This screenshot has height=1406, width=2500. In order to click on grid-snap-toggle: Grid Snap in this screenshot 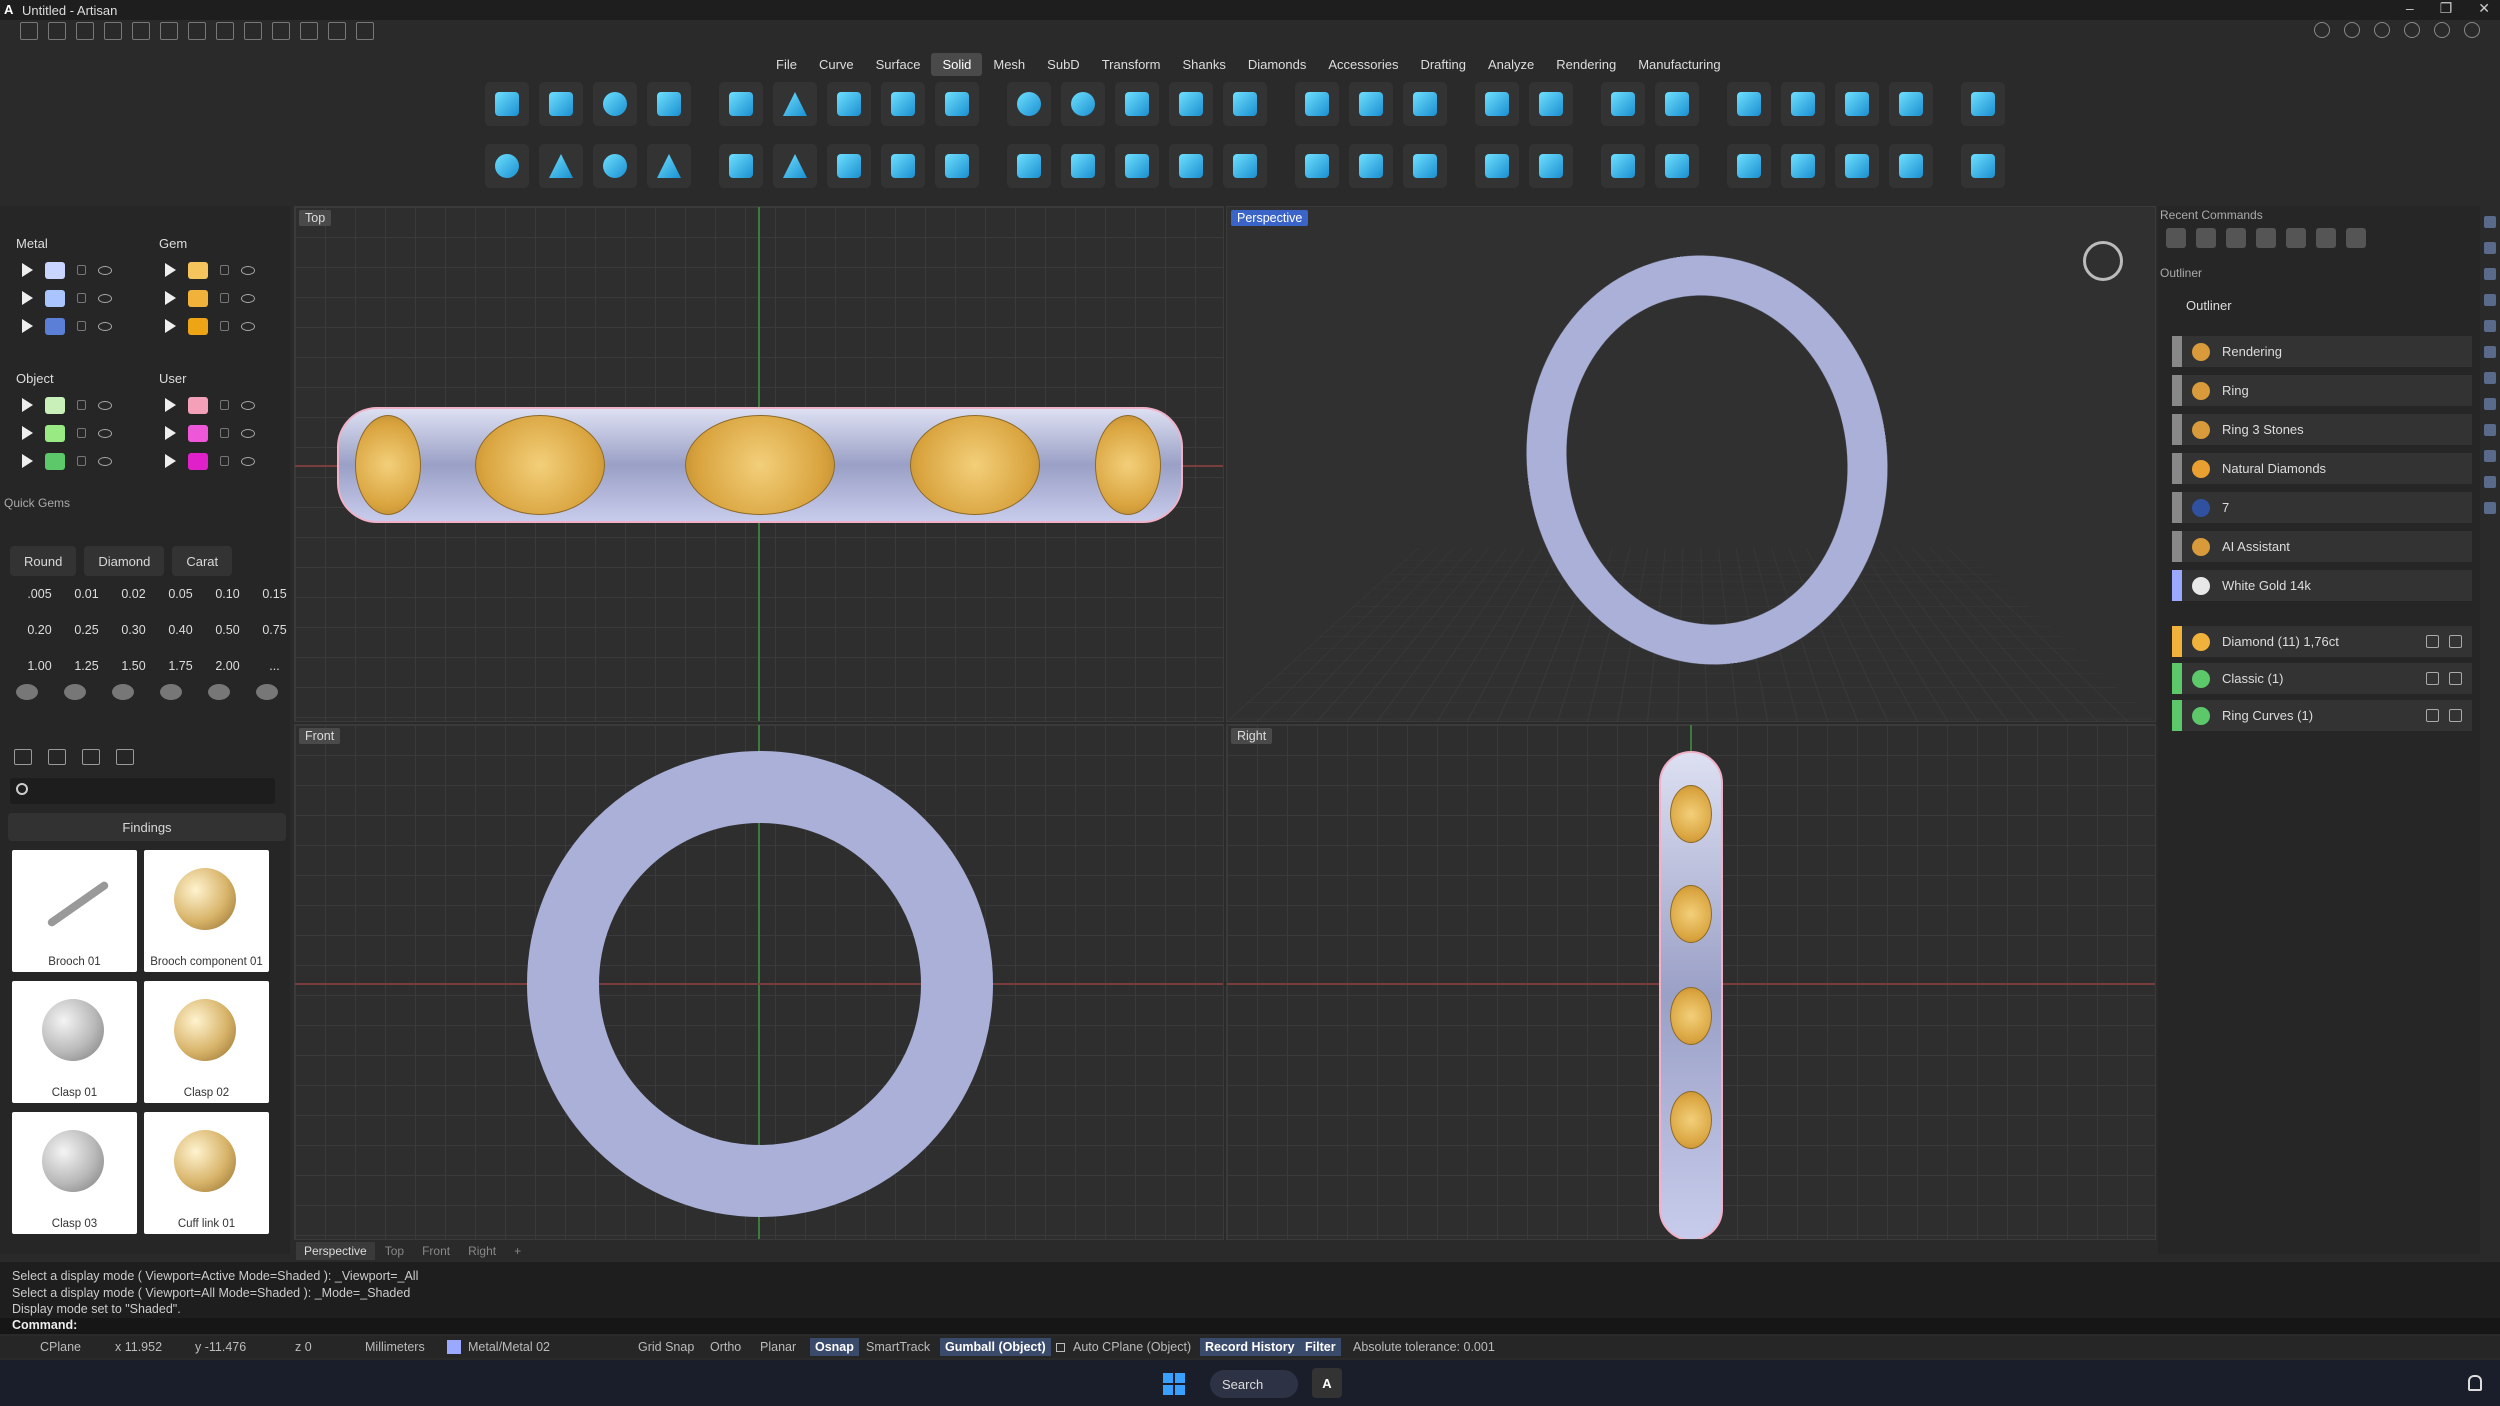, I will do `click(666, 1347)`.